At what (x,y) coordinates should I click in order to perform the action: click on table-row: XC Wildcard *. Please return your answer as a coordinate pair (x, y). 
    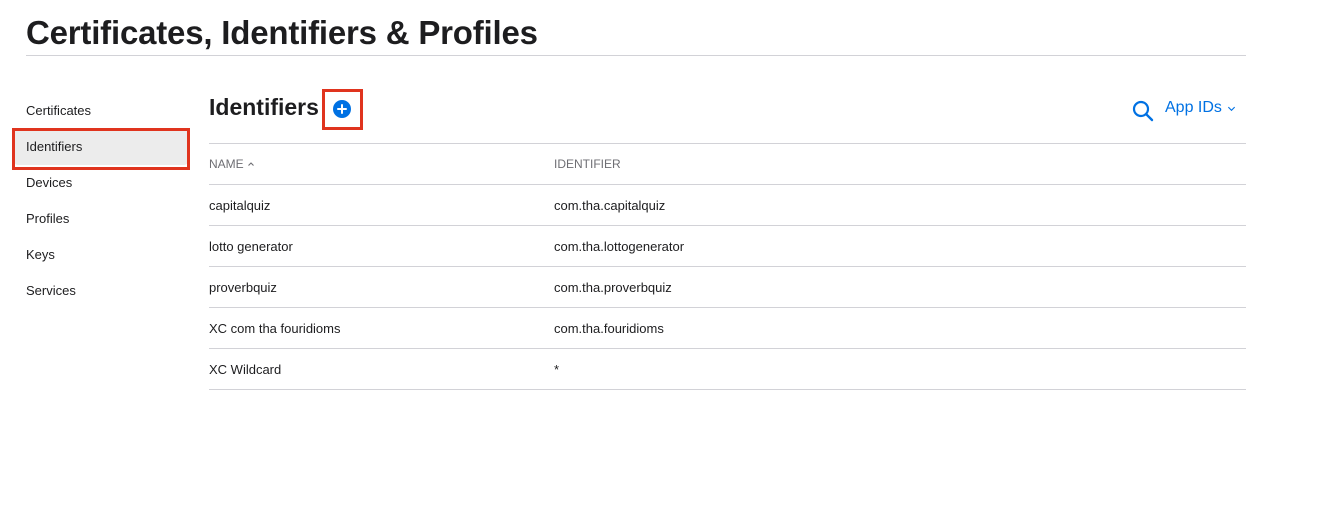
    Looking at the image, I should click on (727, 369).